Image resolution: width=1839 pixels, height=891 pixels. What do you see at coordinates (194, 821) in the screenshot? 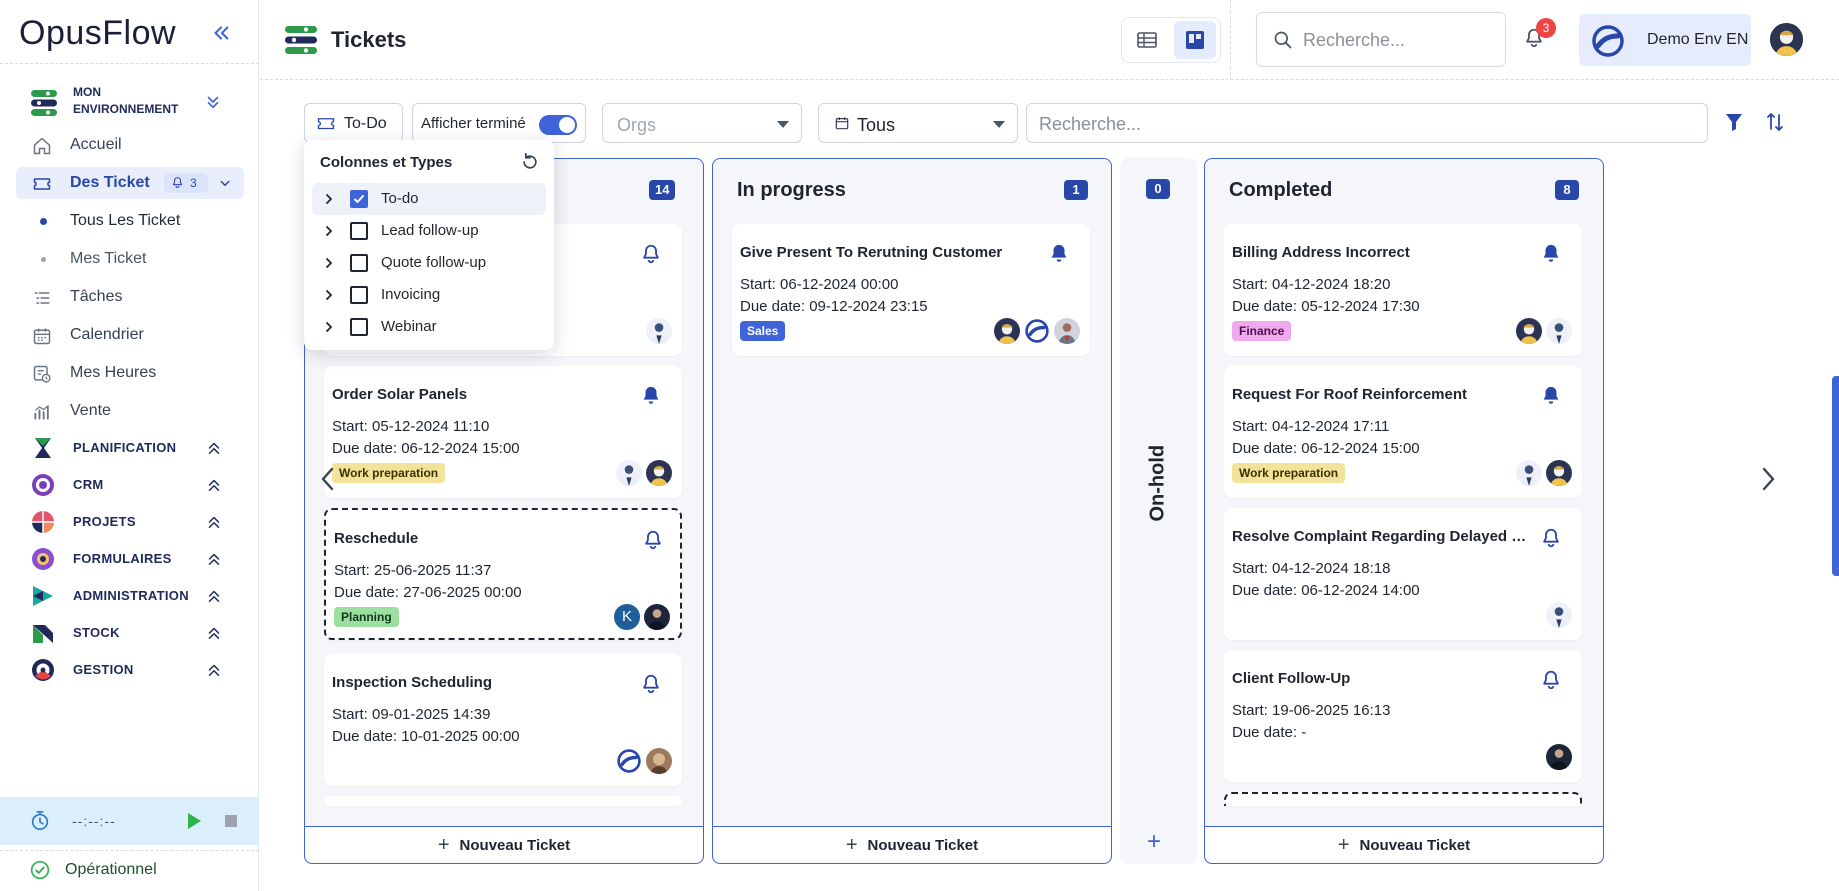
I see `play-icon` at bounding box center [194, 821].